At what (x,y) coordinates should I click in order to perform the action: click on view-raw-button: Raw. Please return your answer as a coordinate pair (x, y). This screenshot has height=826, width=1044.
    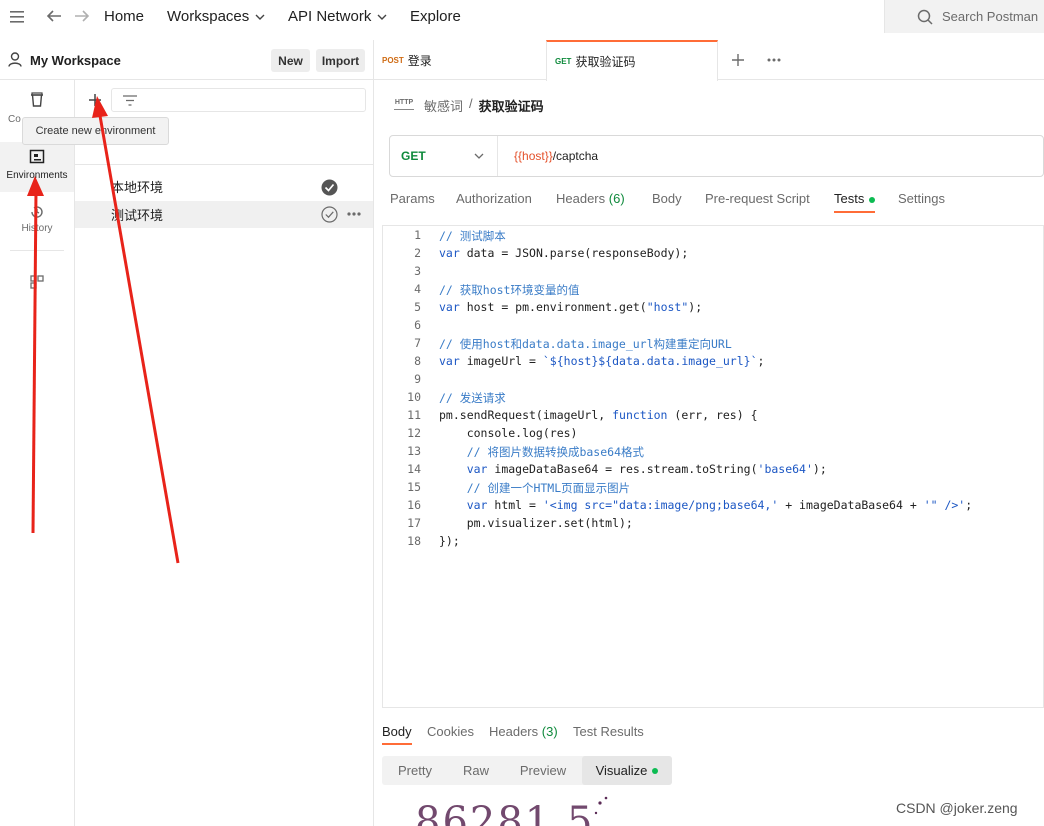
    Looking at the image, I should click on (476, 770).